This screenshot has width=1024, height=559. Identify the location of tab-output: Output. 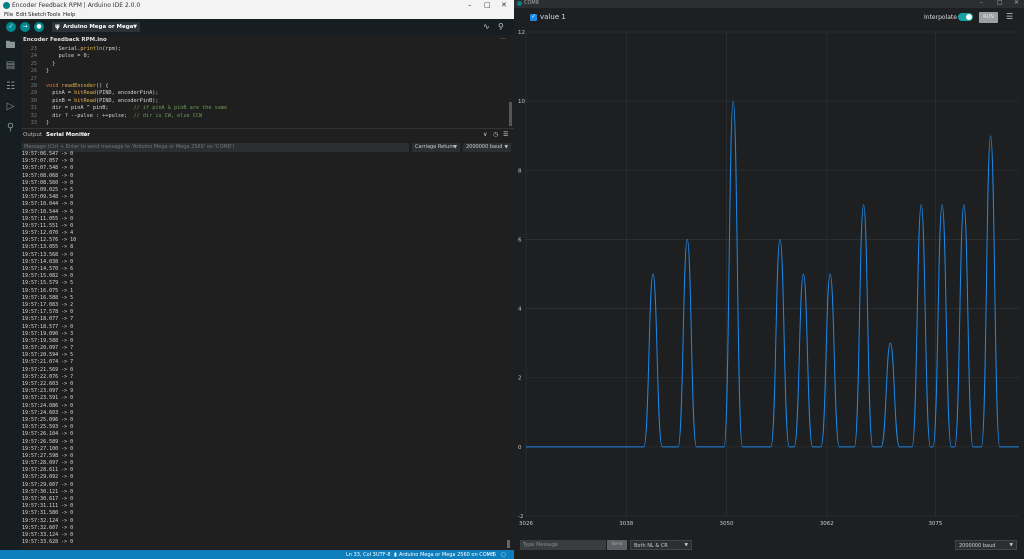
(32, 135).